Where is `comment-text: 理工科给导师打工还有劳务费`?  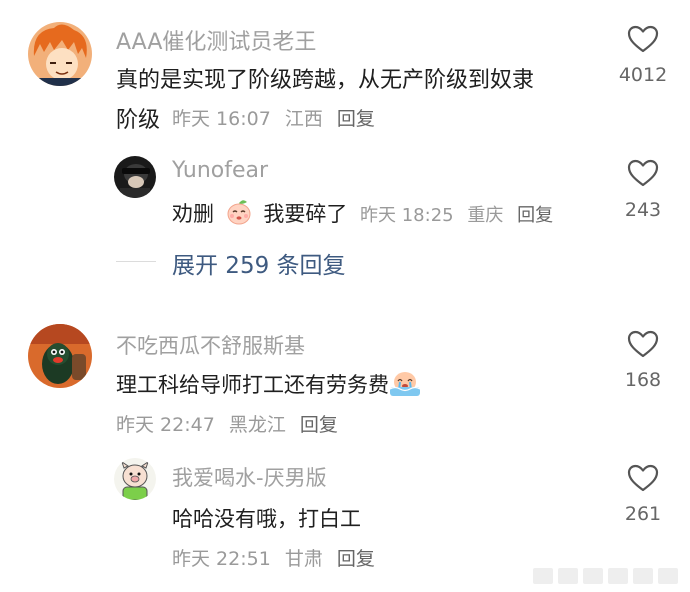
comment-text: 理工科给导师打工还有劳务费 is located at coordinates (268, 385).